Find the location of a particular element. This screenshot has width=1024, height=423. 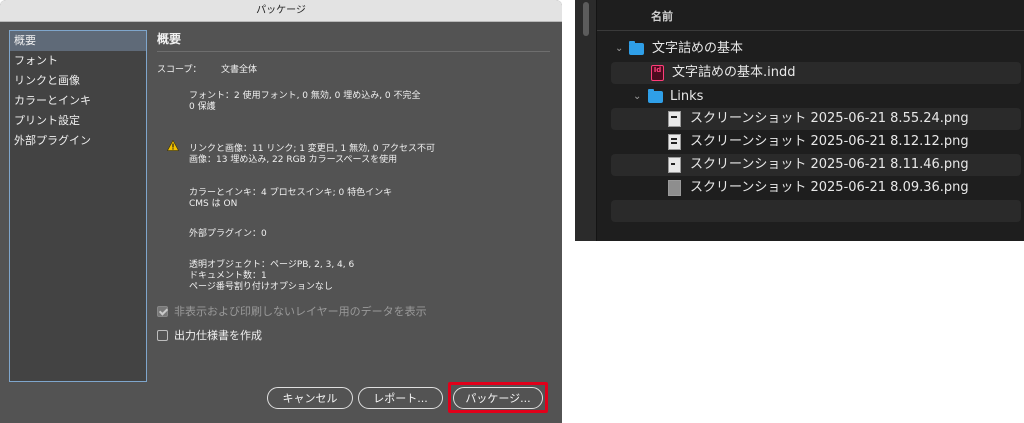

fonts-summary-line-2: 0 保護 is located at coordinates (202, 107).